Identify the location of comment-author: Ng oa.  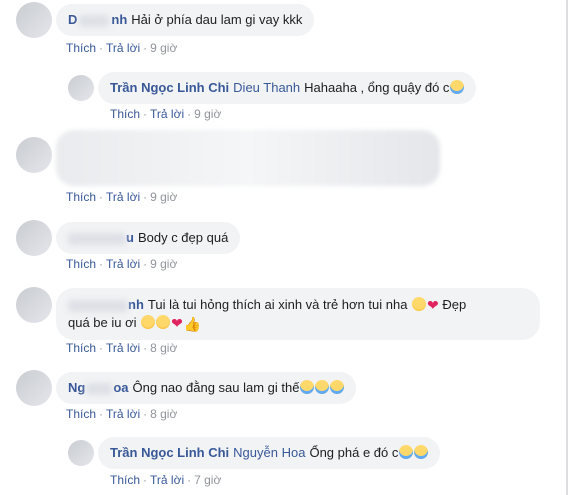
(98, 387).